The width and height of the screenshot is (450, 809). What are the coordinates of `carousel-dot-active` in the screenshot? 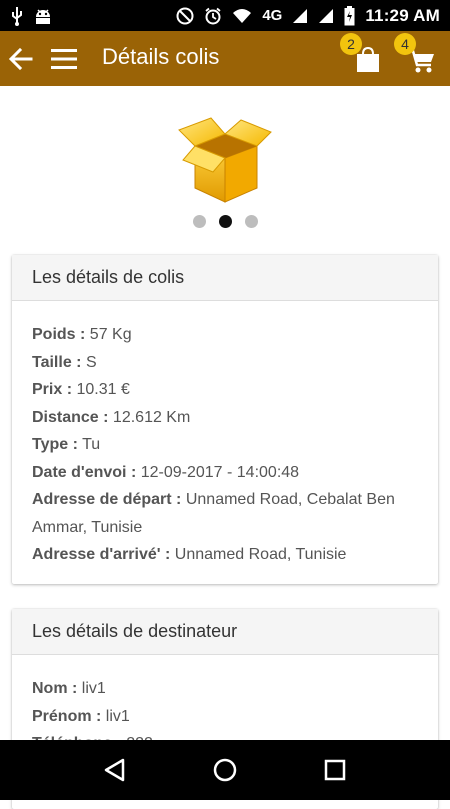 It's located at (225, 221).